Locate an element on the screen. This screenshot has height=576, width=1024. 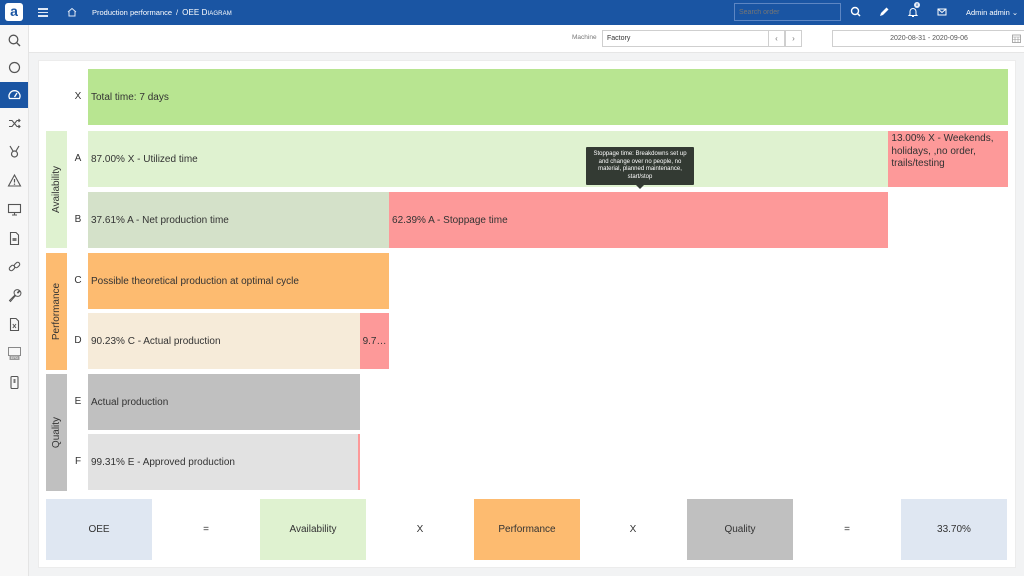
breadcrumb-current: OEE Diagram is located at coordinates (207, 12).